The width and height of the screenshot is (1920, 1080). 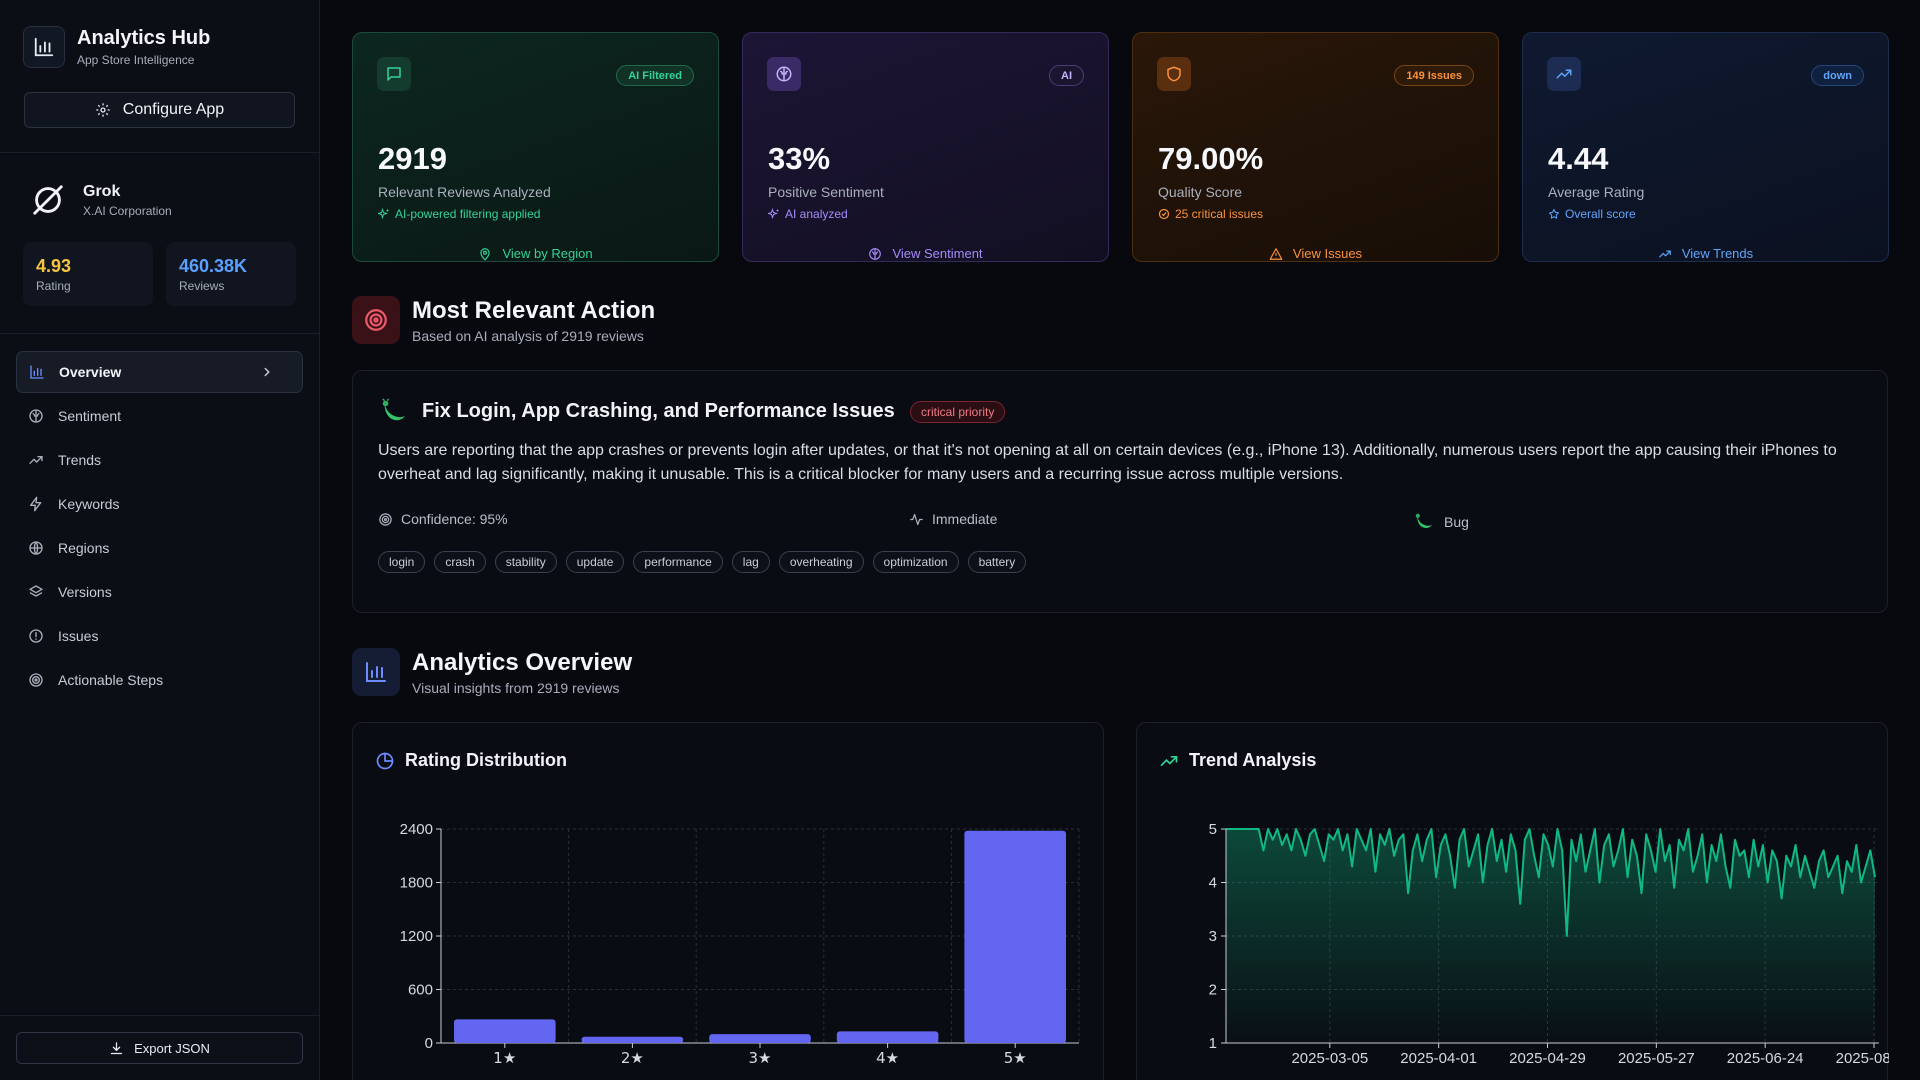 I want to click on tag: lag, so click(x=750, y=562).